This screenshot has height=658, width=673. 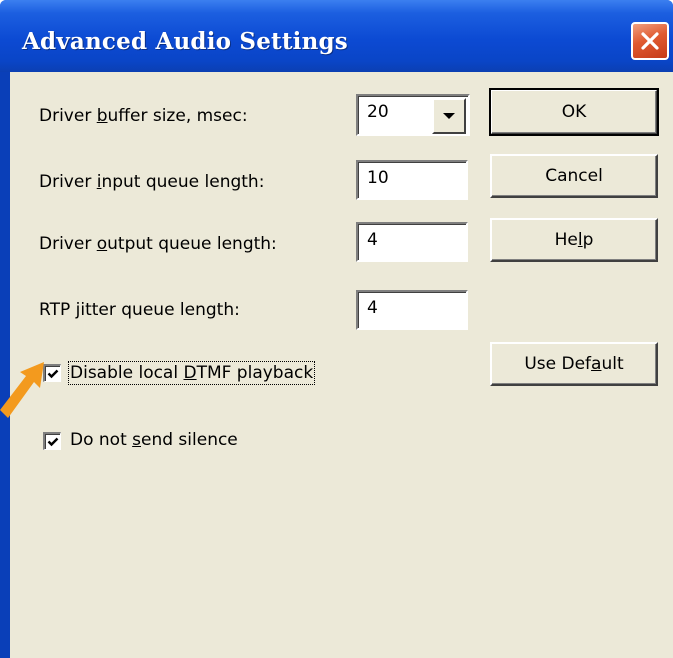 I want to click on help-button-label: Help, so click(x=574, y=240).